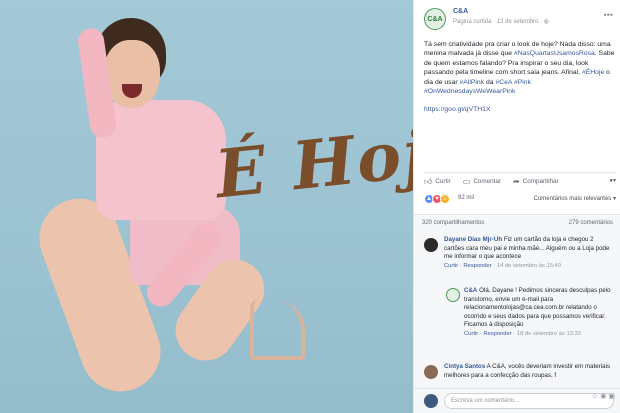 This screenshot has height=413, width=620. I want to click on page-avatar-text: C&A, so click(435, 19).